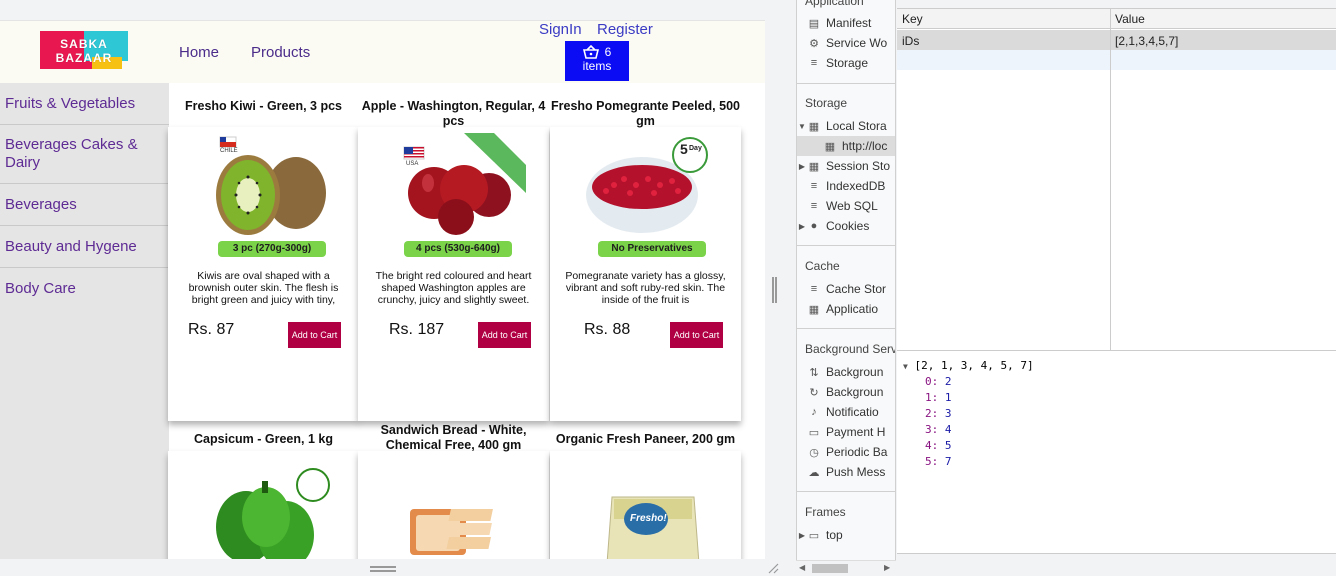 Image resolution: width=1336 pixels, height=576 pixels. I want to click on section-cache: Cache, so click(822, 266).